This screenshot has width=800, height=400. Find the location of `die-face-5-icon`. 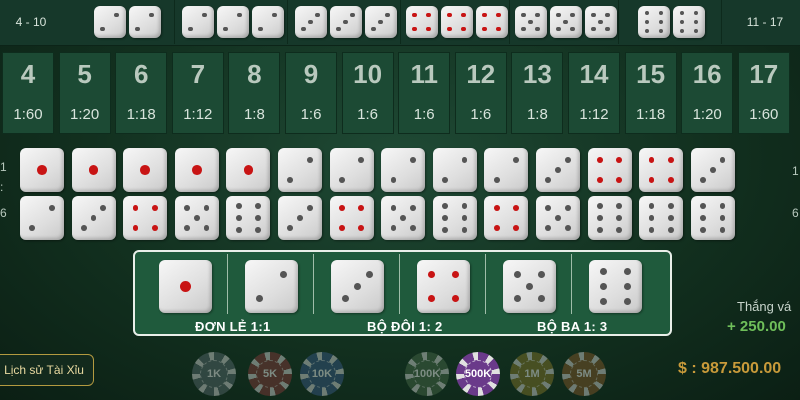

die-face-5-icon is located at coordinates (196, 218).